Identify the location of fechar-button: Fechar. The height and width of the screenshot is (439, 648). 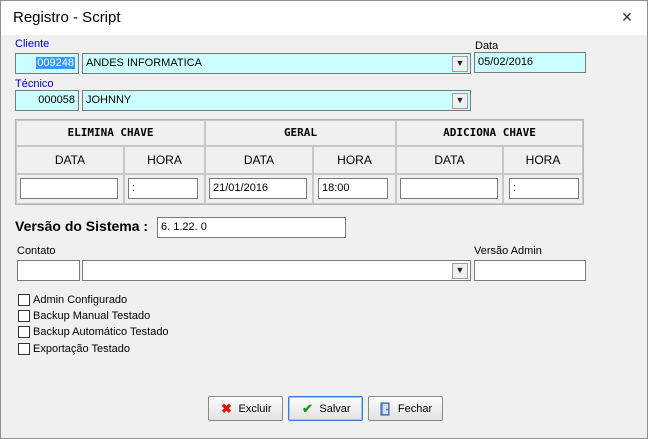
(405, 408).